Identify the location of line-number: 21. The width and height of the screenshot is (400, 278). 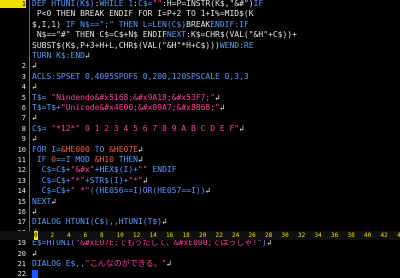
(21, 264).